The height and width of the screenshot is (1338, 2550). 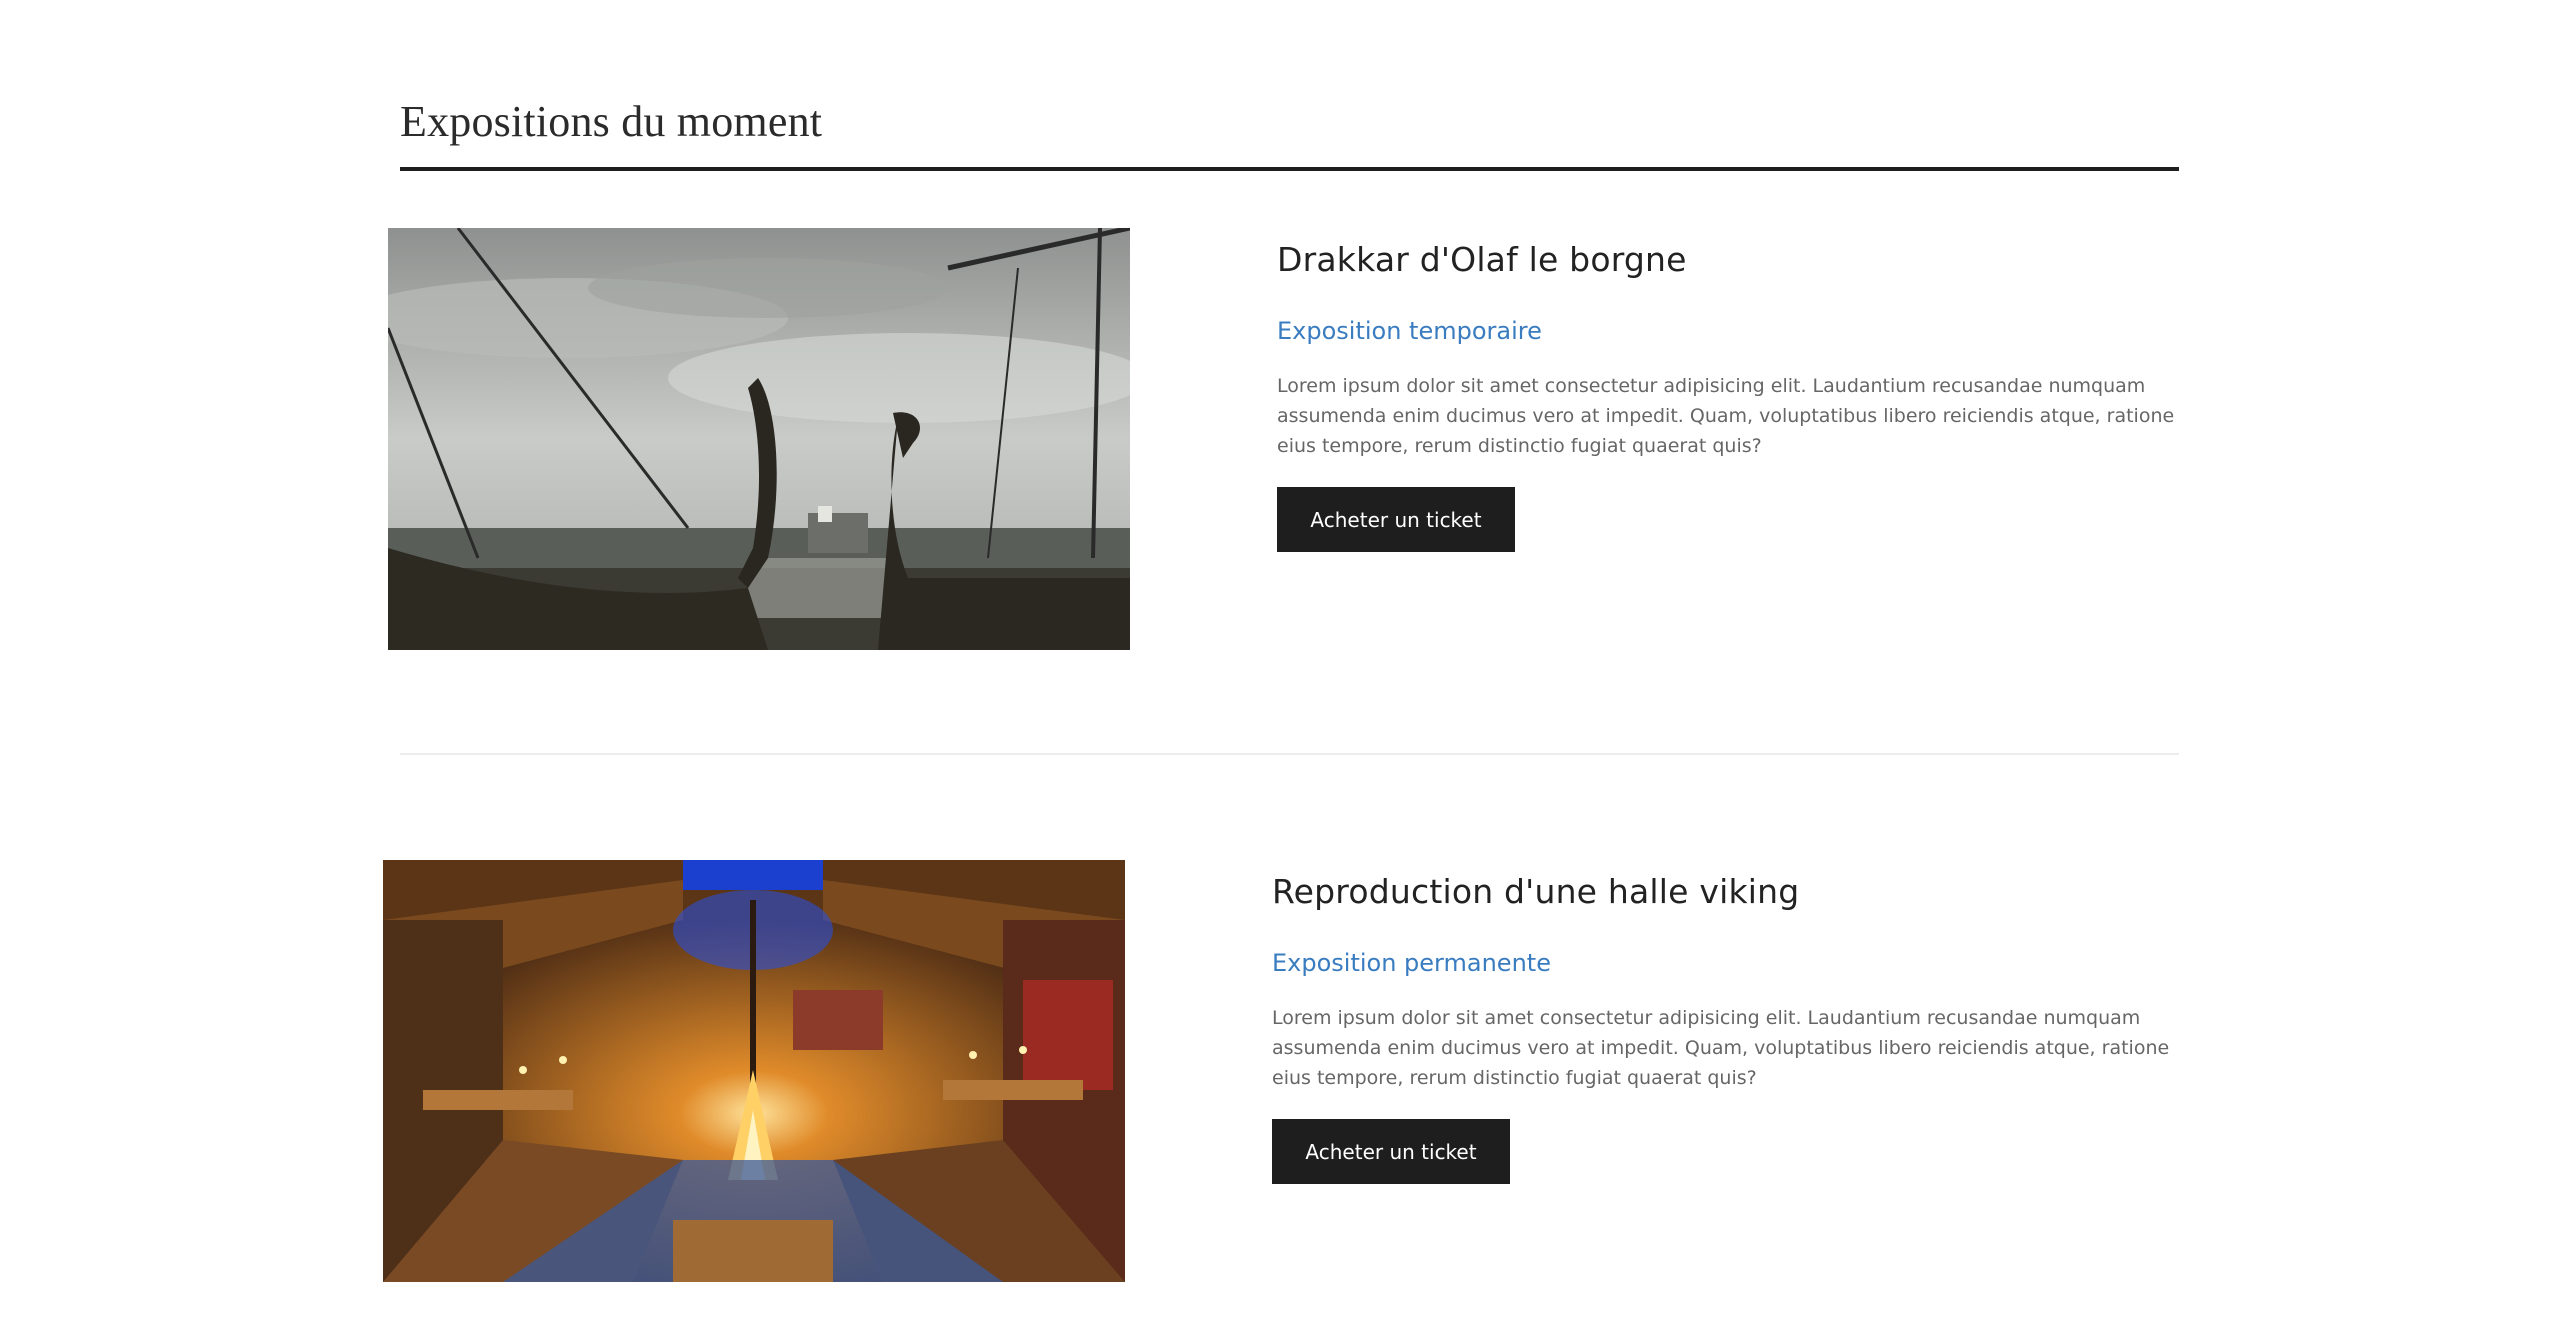 I want to click on exhibition-image-viking-hall, so click(x=754, y=1071).